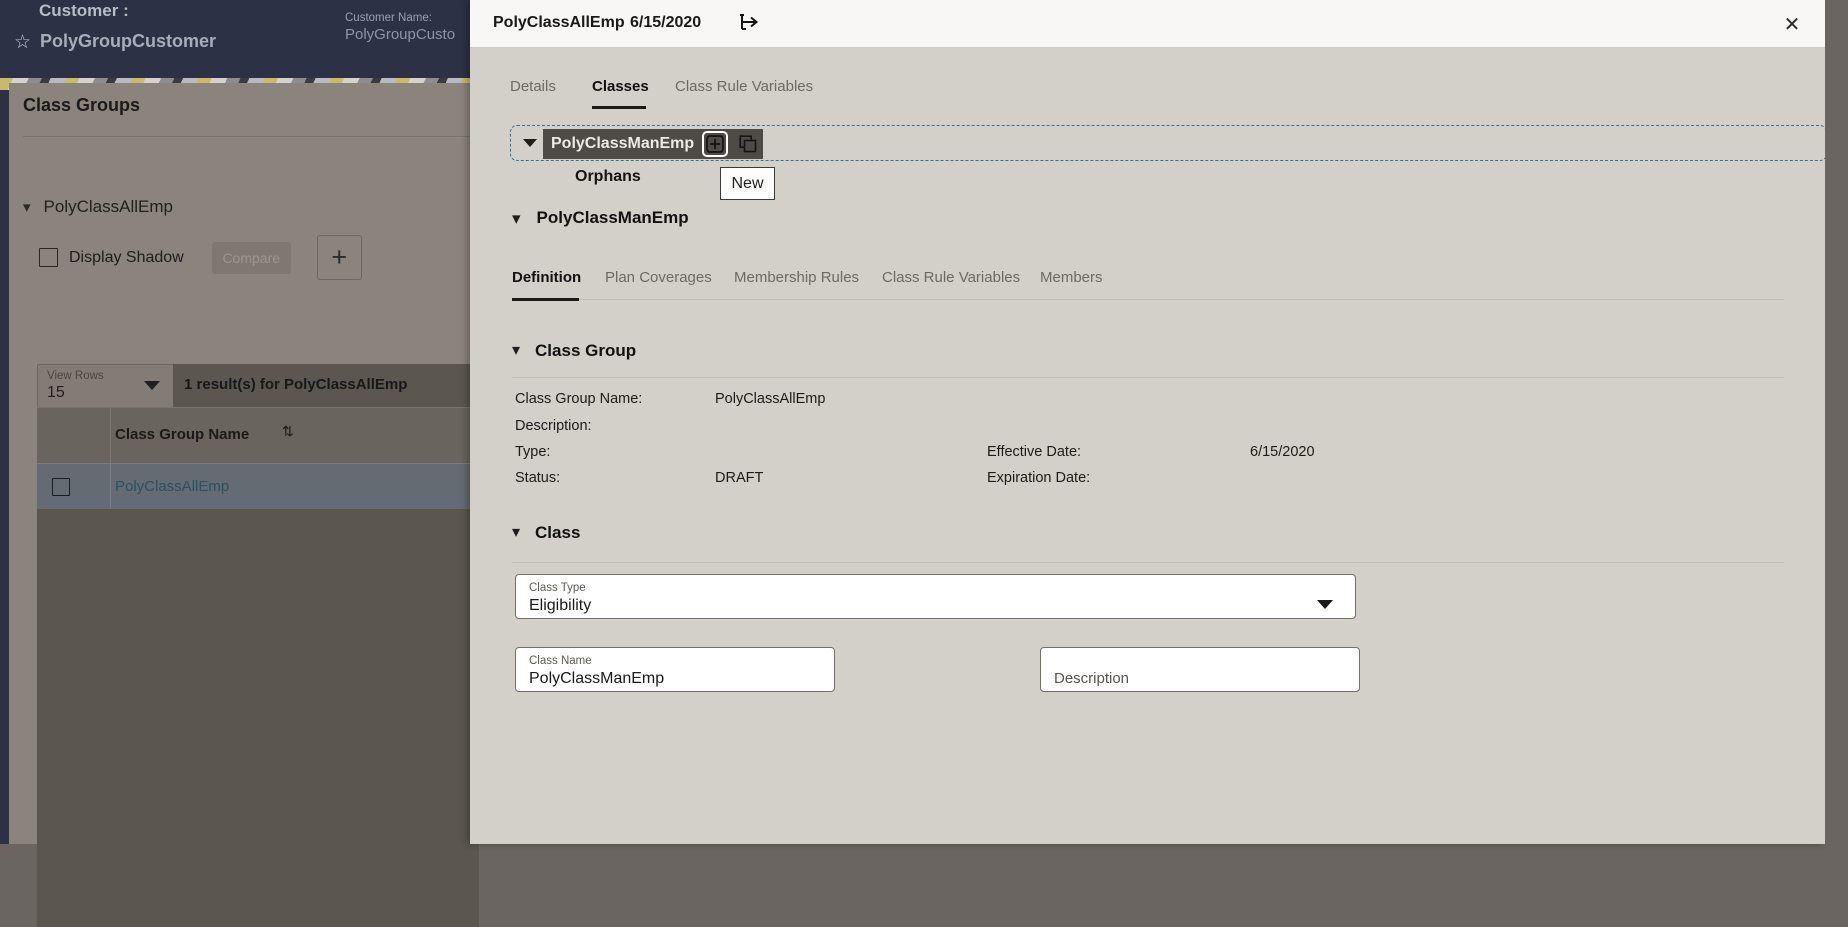 The width and height of the screenshot is (1848, 927). I want to click on compare-button: Compare, so click(251, 257).